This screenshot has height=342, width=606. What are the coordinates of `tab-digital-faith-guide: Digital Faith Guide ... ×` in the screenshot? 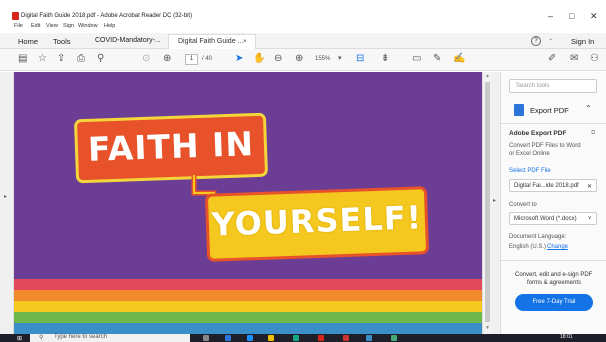 It's located at (212, 41).